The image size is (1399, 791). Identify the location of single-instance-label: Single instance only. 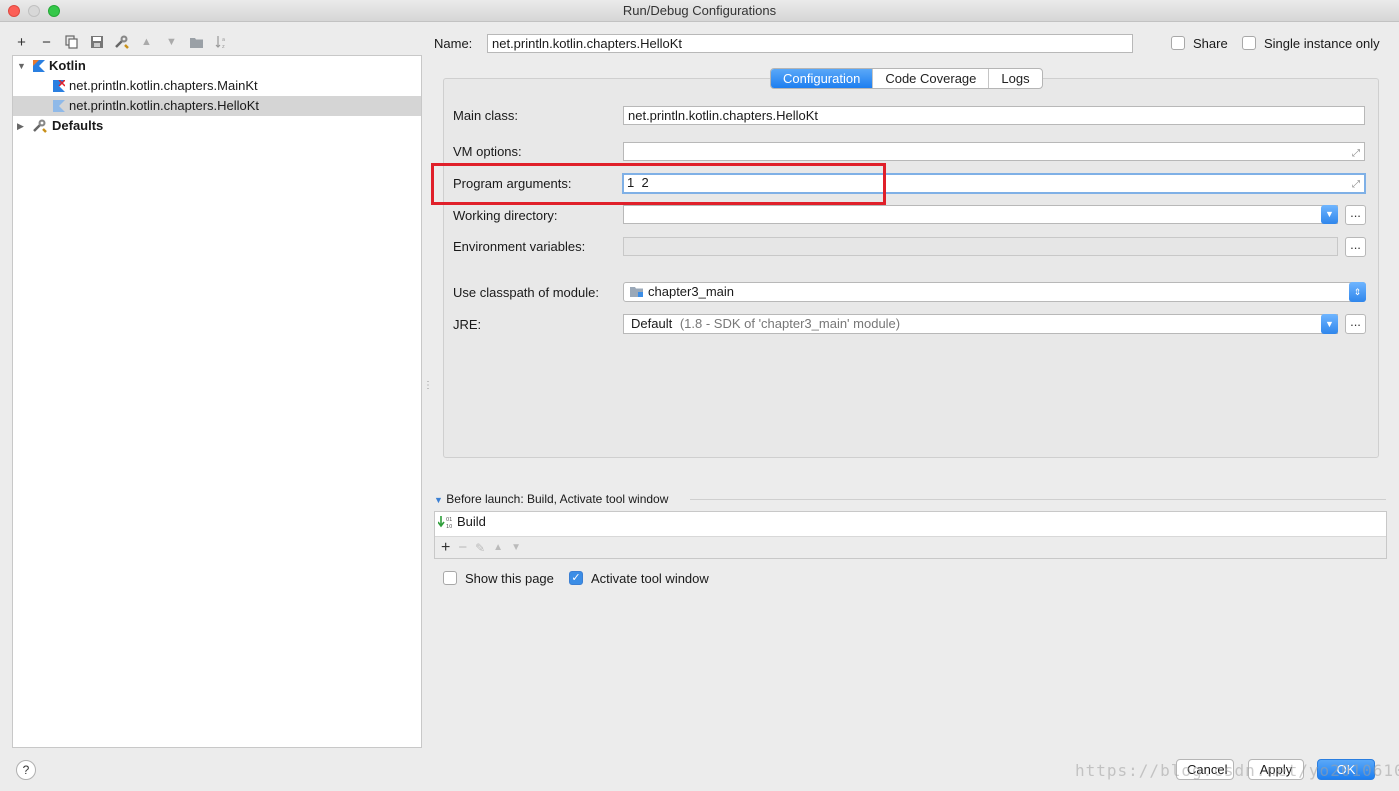
(1322, 43).